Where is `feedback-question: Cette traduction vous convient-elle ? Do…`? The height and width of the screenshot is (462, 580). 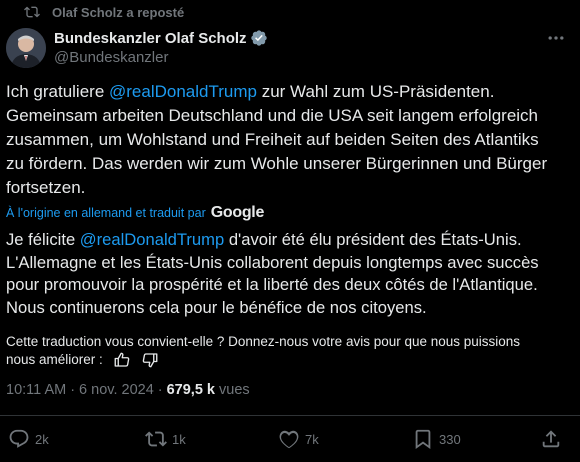
feedback-question: Cette traduction vous convient-elle ? Do… is located at coordinates (263, 341).